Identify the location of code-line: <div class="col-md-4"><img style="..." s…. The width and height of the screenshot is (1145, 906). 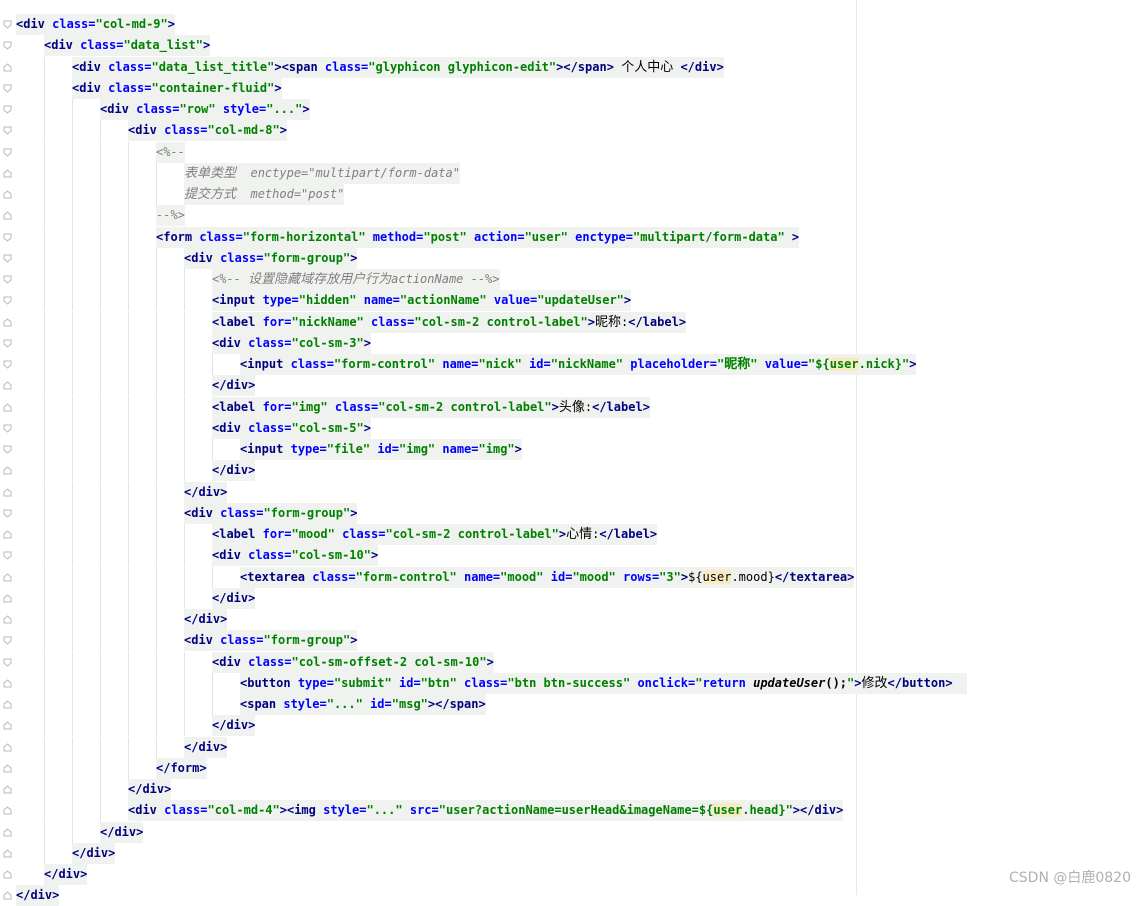
(430, 811).